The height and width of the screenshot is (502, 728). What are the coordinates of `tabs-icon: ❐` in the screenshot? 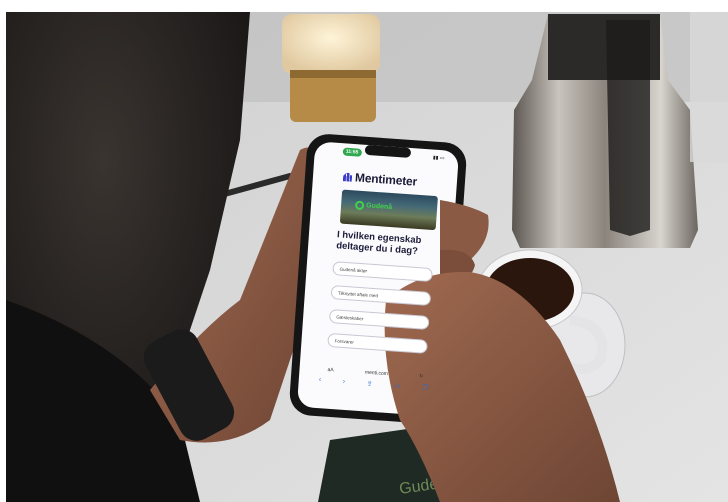 It's located at (425, 388).